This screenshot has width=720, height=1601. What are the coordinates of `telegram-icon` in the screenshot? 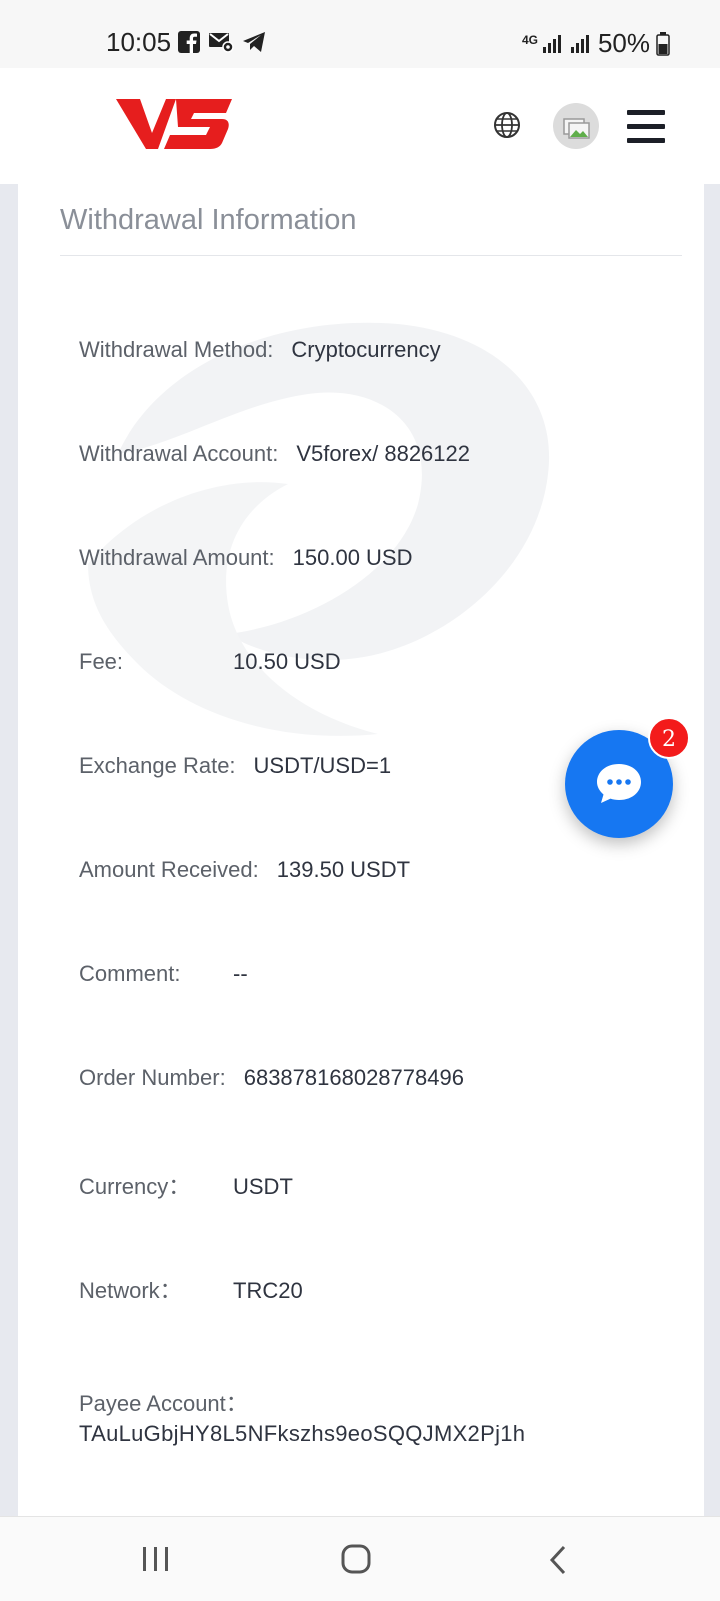 It's located at (254, 42).